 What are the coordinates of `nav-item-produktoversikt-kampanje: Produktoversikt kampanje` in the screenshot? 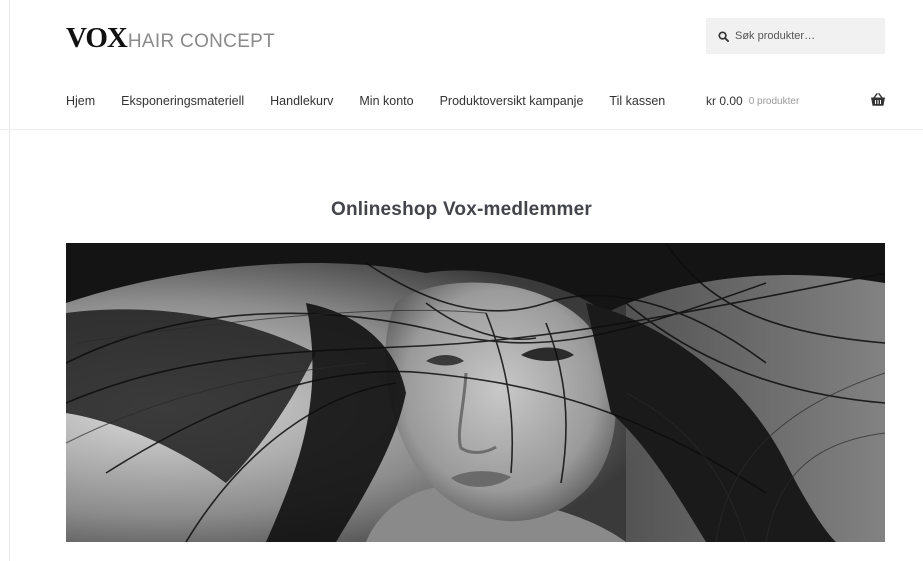 It's located at (512, 101).